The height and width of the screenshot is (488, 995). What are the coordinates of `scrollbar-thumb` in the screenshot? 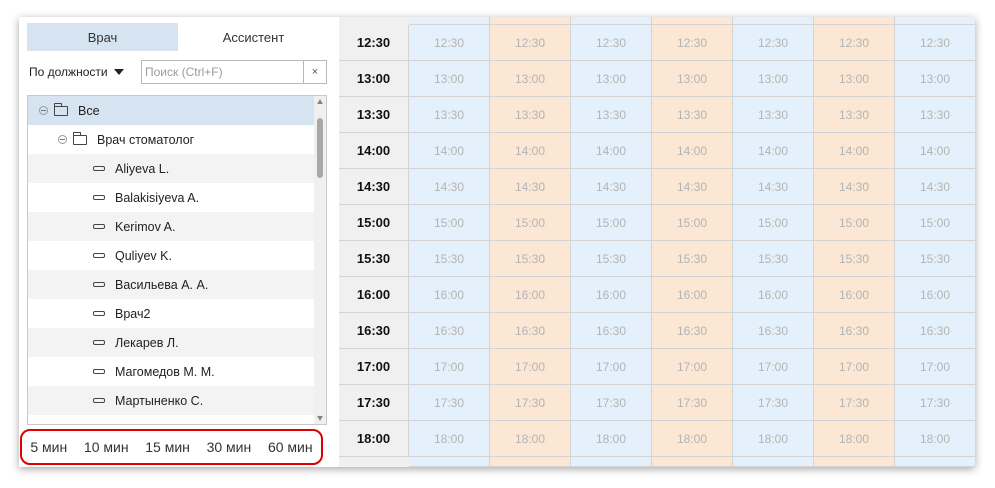 It's located at (320, 148).